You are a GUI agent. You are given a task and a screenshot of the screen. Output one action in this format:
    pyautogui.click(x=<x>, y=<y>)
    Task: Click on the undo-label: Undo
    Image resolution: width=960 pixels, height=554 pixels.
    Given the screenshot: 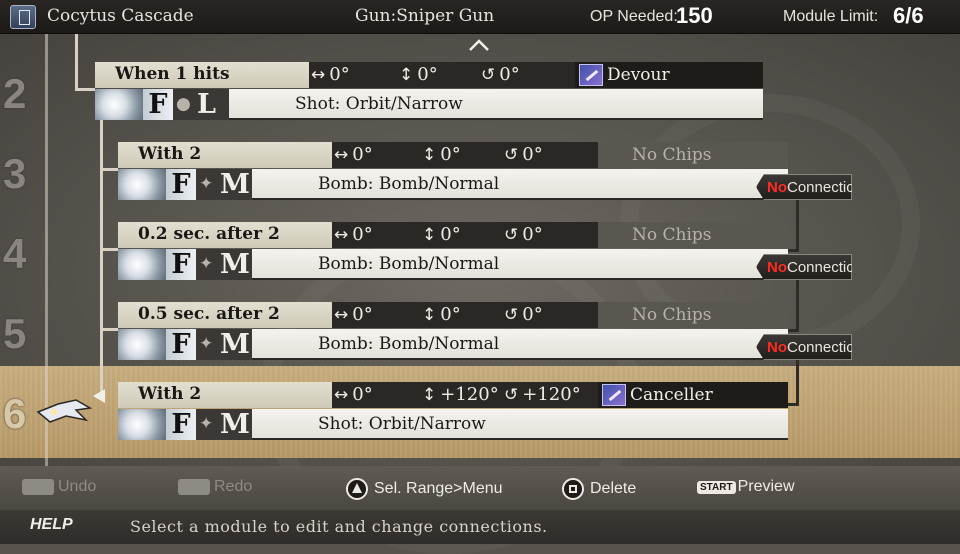 What is the action you would take?
    pyautogui.click(x=77, y=486)
    